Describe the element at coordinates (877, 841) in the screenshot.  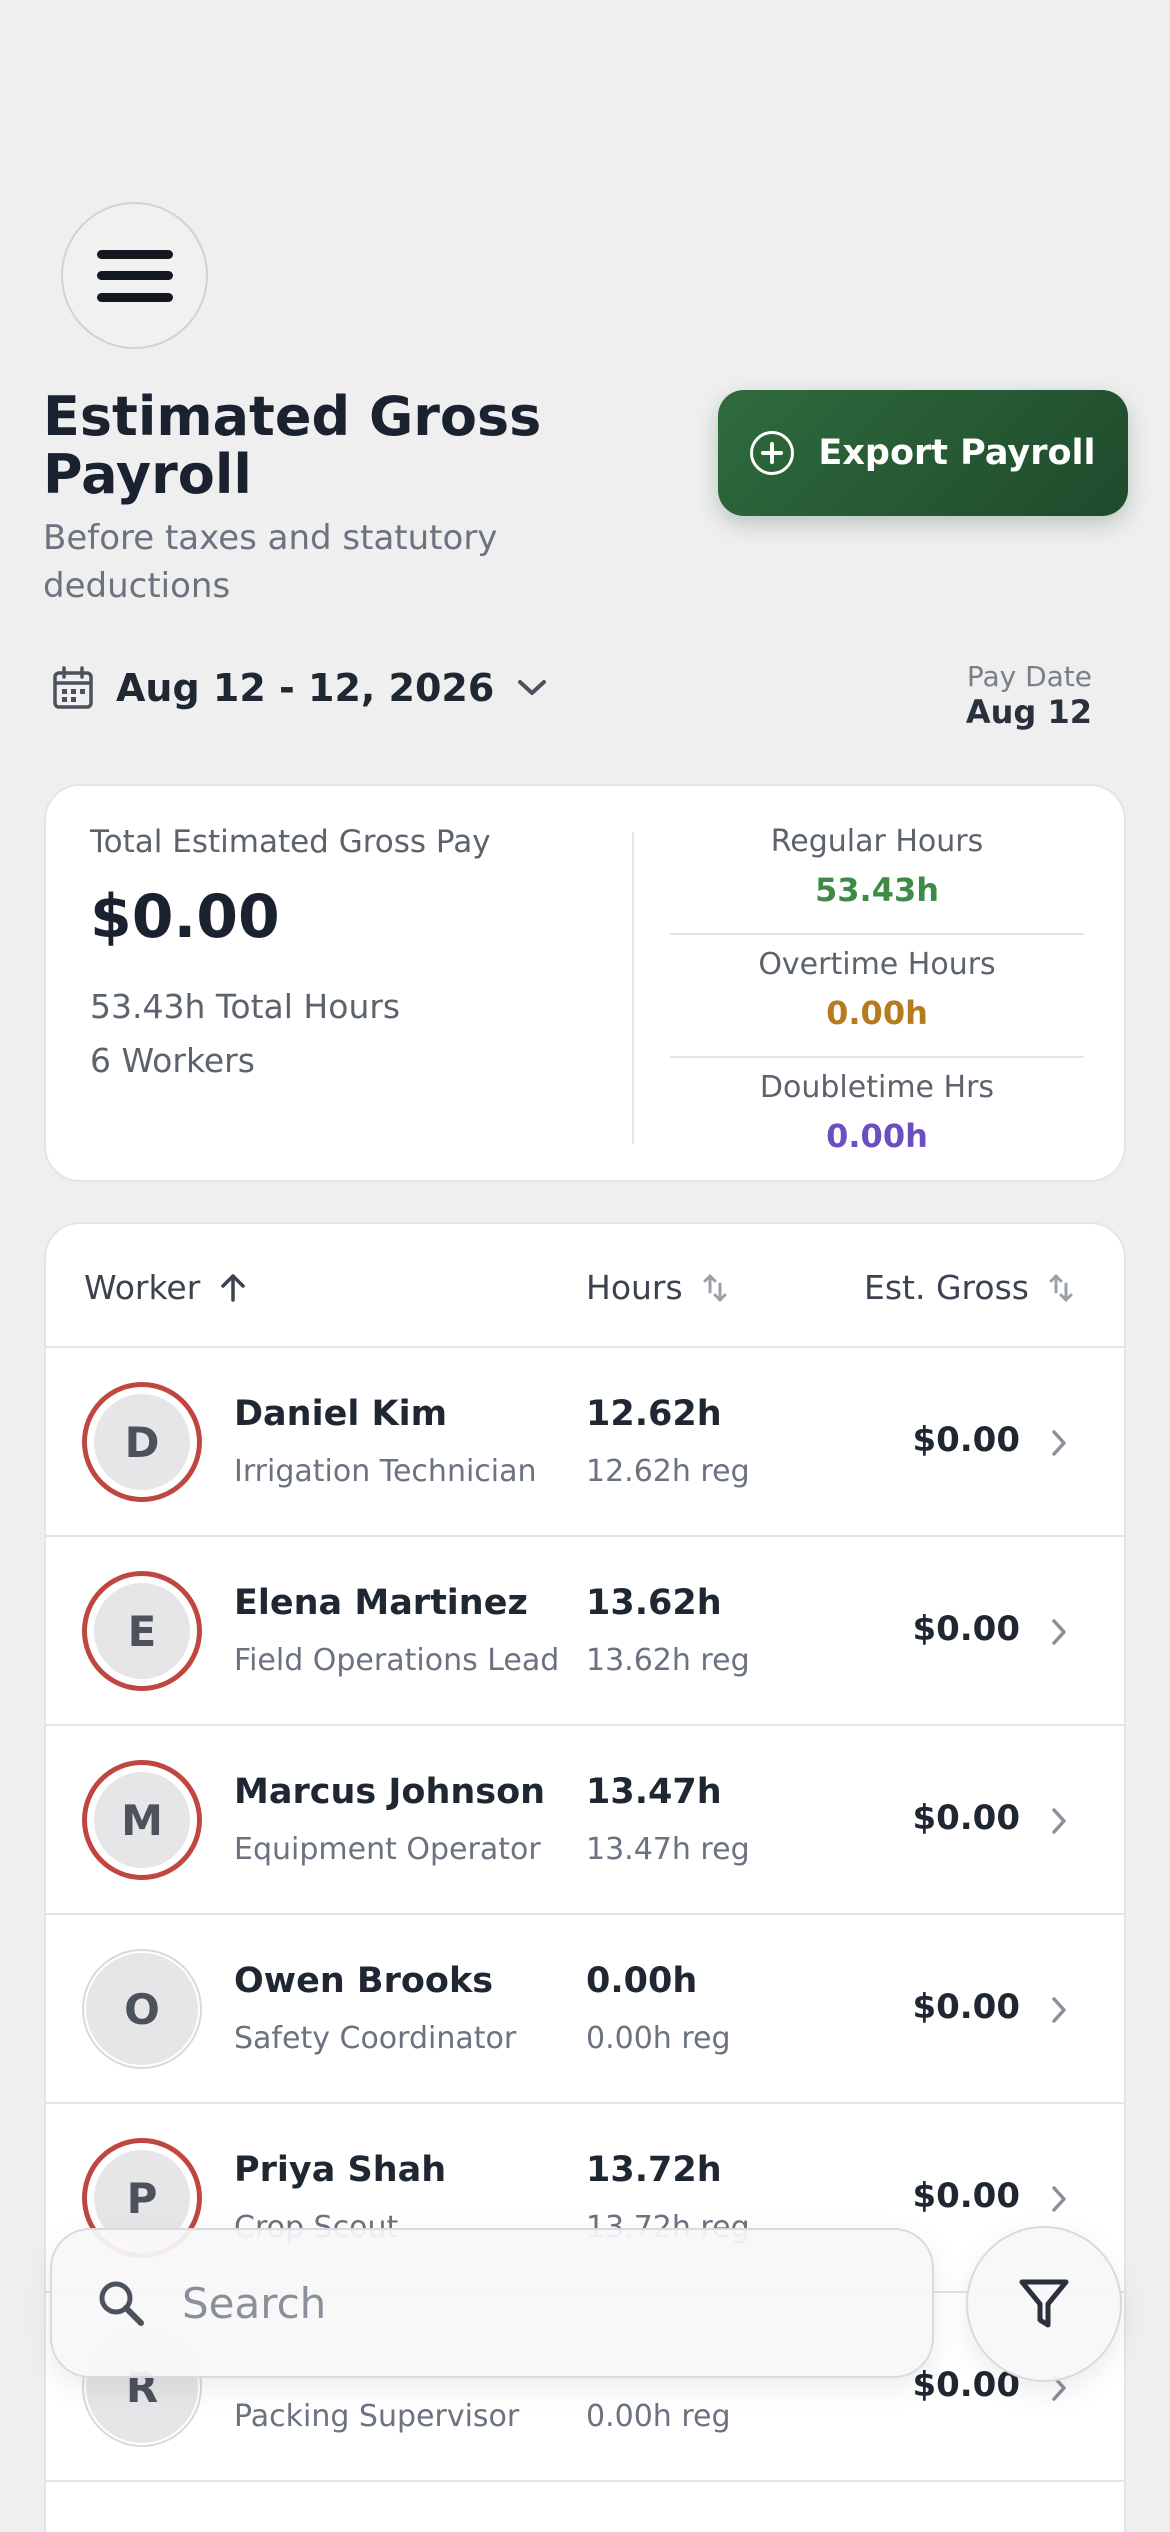
I see `regular-hours-label: Regular Hours` at that location.